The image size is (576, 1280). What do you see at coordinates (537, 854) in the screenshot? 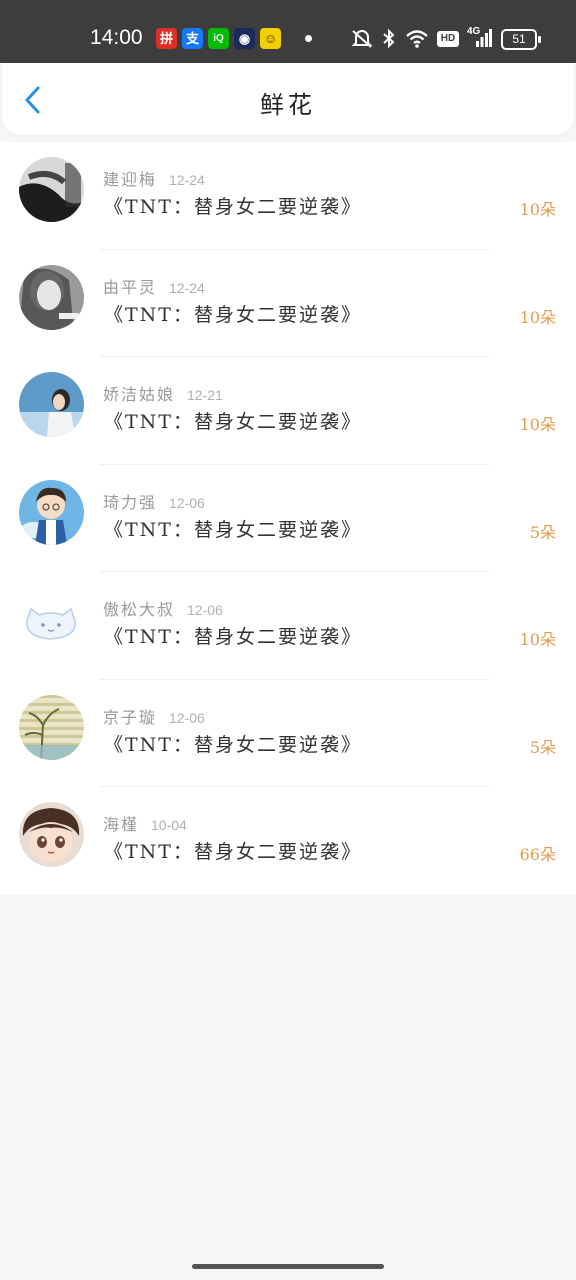
I see `flower-count: 66朵` at bounding box center [537, 854].